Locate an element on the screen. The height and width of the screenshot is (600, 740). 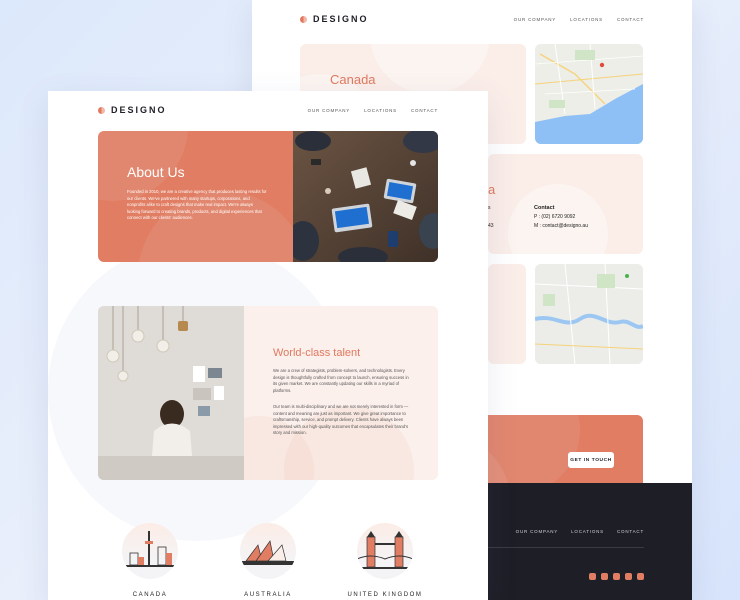
footer-nav-our-company: OUR COMPANY is located at coordinates (537, 531).